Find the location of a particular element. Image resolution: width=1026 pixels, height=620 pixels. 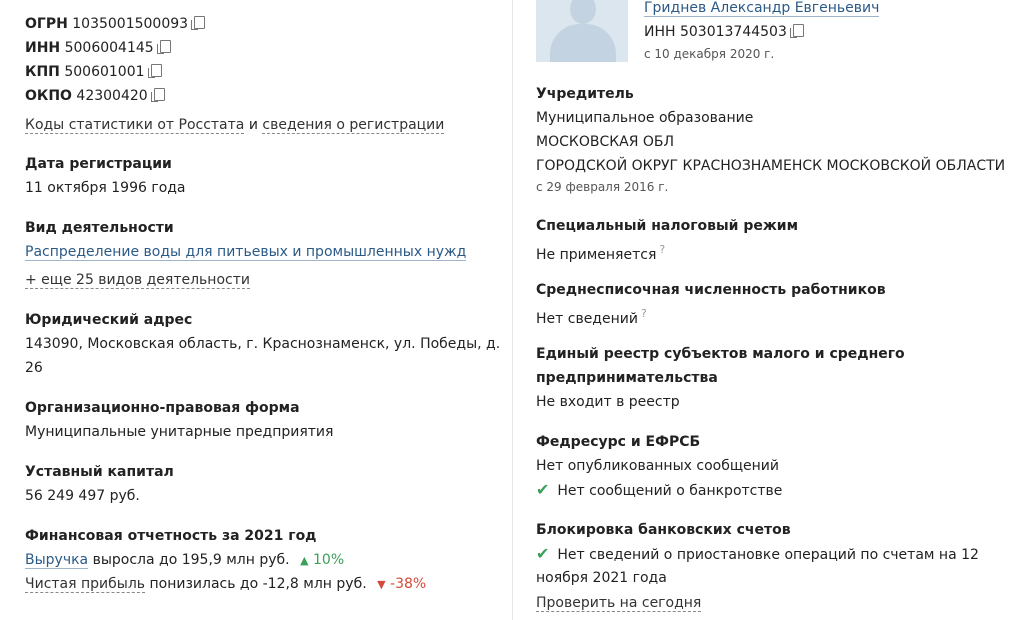

ogrn-label: ОГРН is located at coordinates (46, 24).